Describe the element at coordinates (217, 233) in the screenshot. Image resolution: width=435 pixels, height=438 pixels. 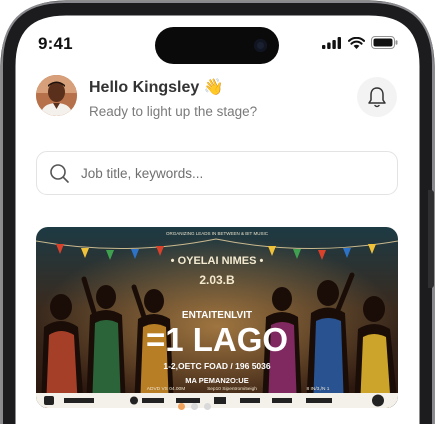
I see `banner-top-line: ORGANIZING LEADS IN BETWEEN & BIT MUSIC` at that location.